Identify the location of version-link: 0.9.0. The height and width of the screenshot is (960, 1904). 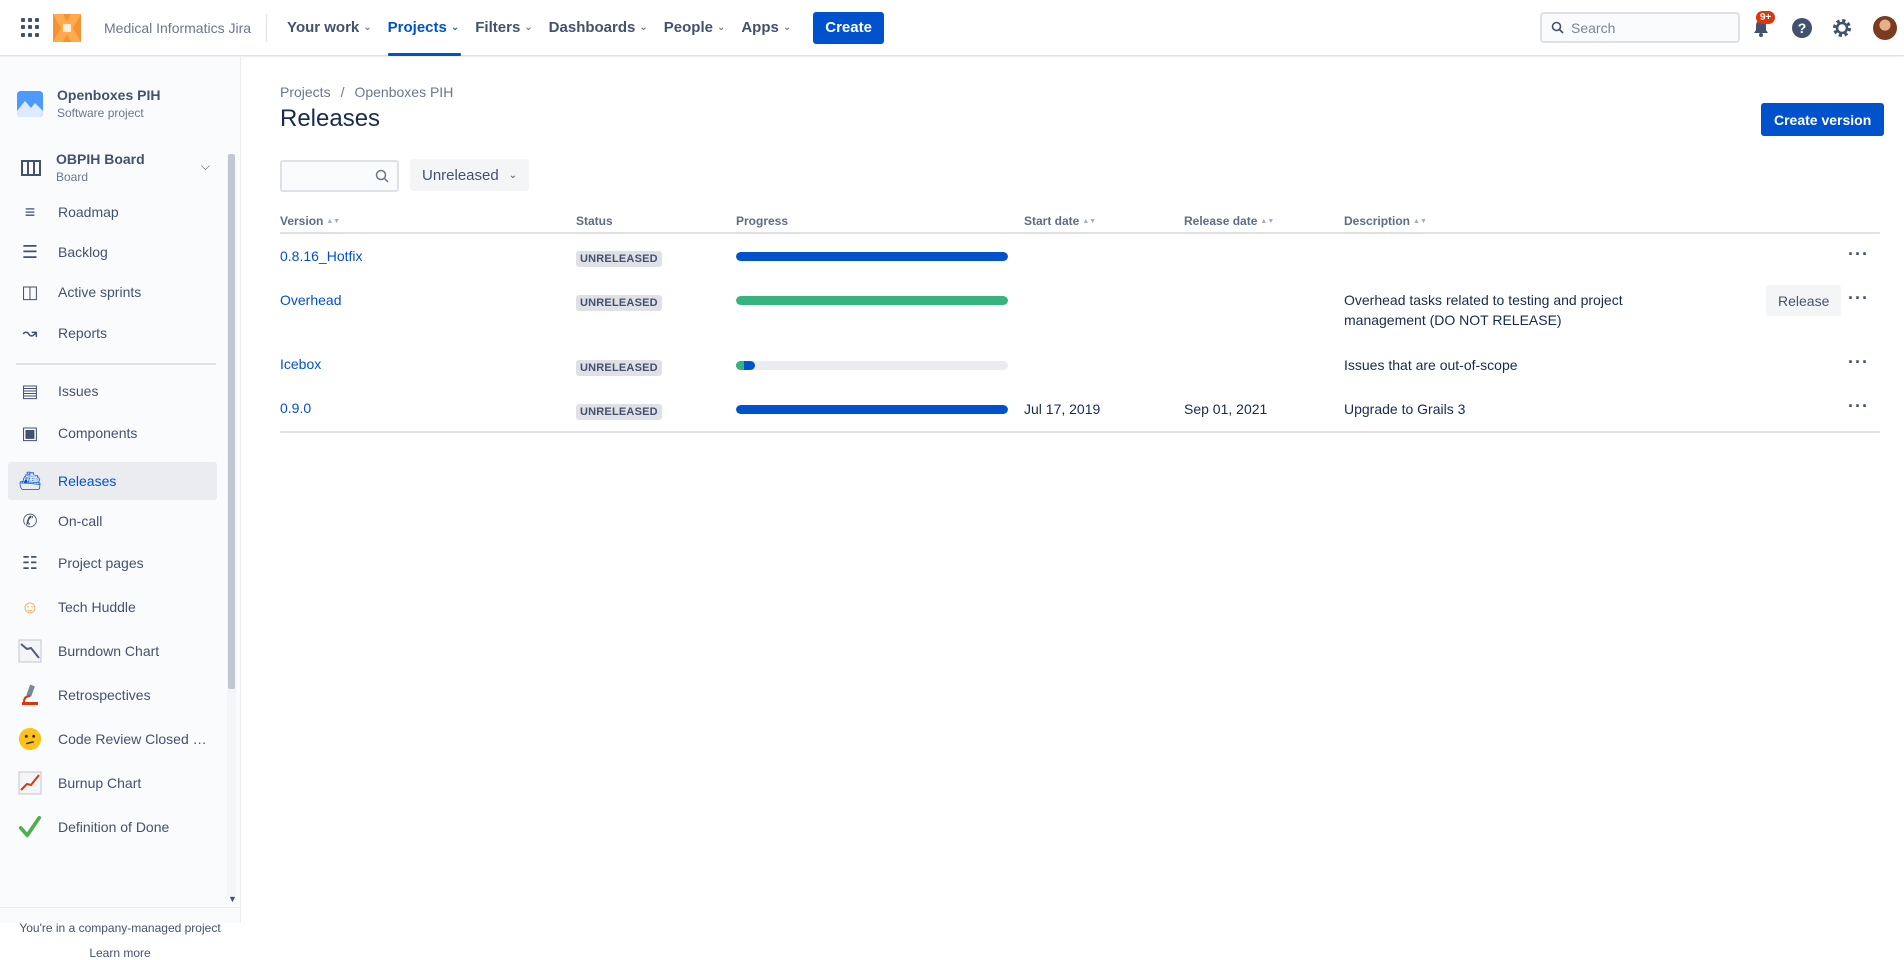
(295, 408).